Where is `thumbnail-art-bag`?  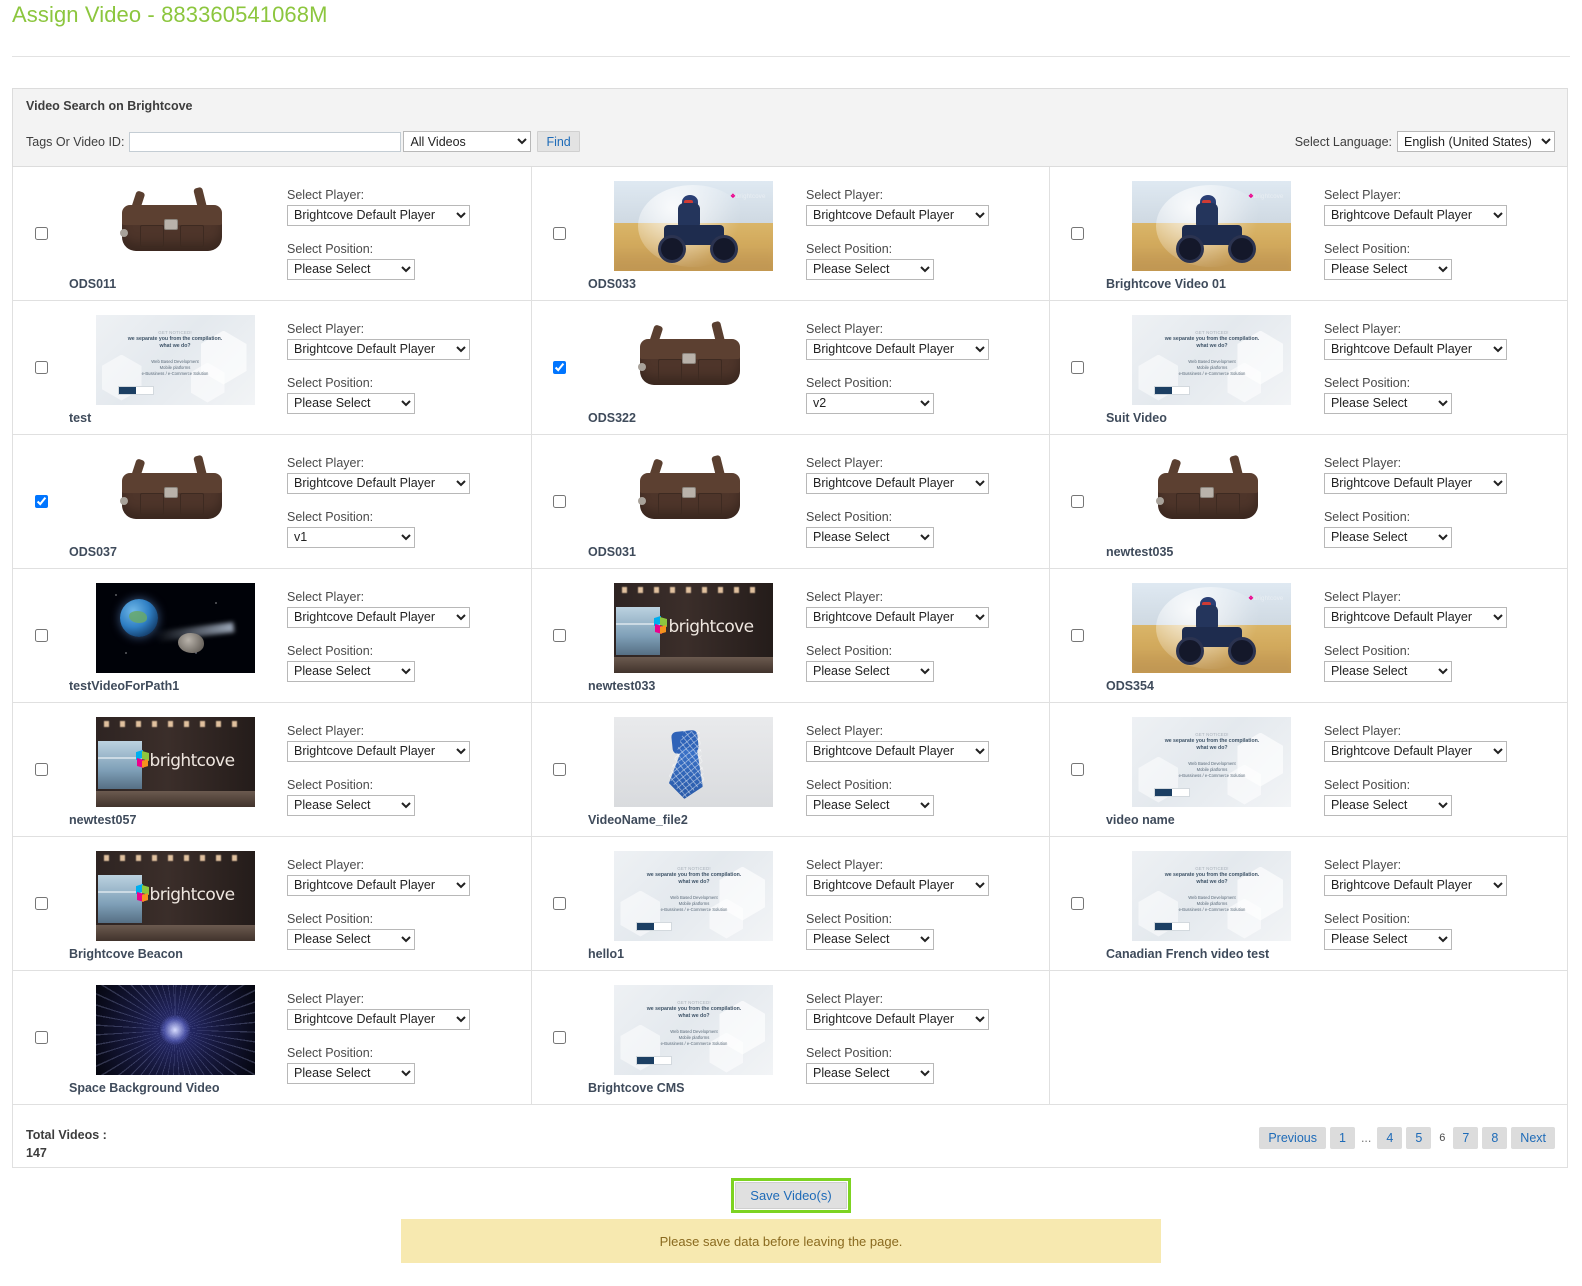
thumbnail-art-bag is located at coordinates (694, 493).